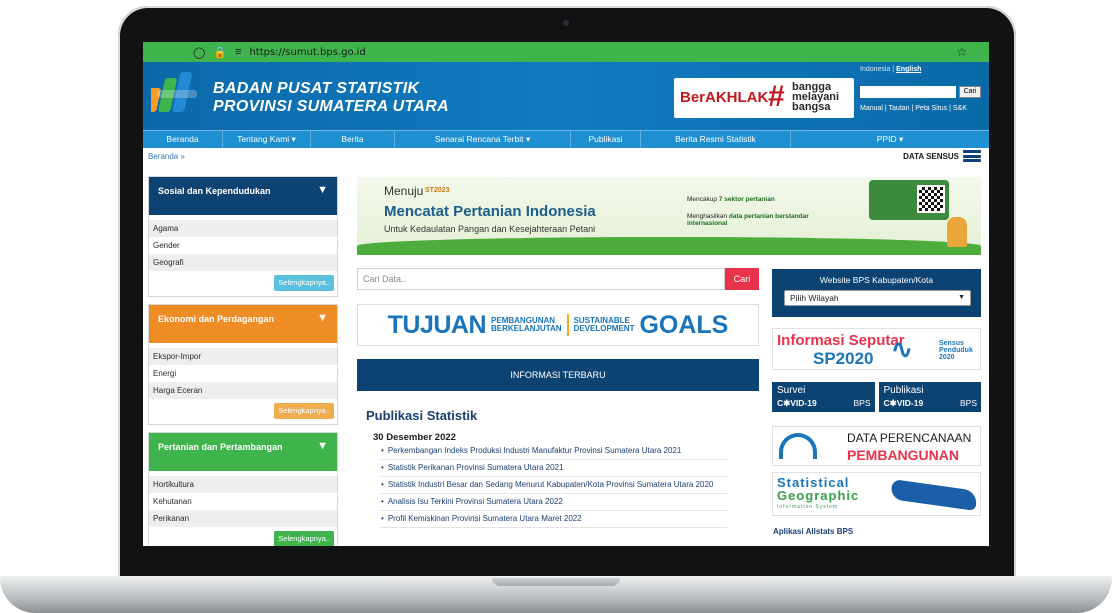  Describe the element at coordinates (929, 397) in the screenshot. I see `publikasi-covid-button: Publikasi C✱VID-19 BPS` at that location.